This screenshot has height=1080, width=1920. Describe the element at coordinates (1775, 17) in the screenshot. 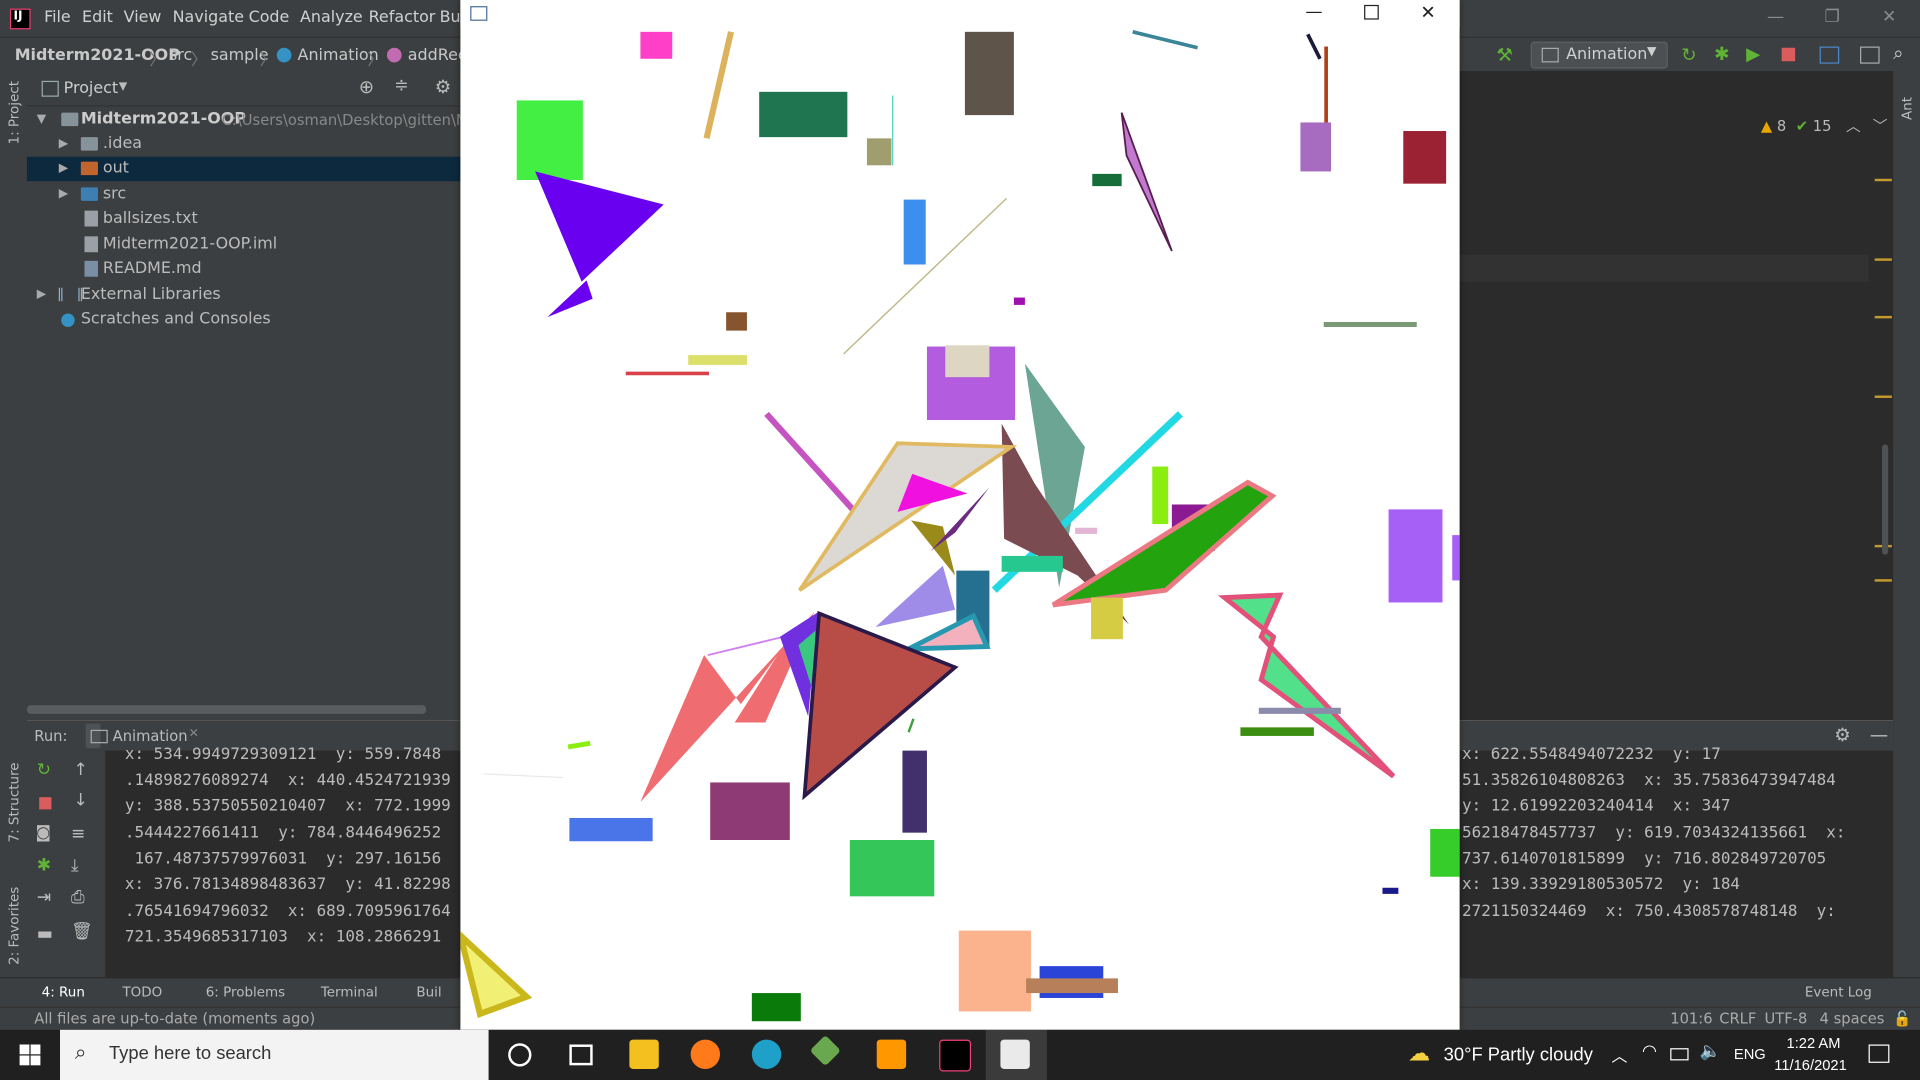

I see `ide-minimize-icon: —` at that location.